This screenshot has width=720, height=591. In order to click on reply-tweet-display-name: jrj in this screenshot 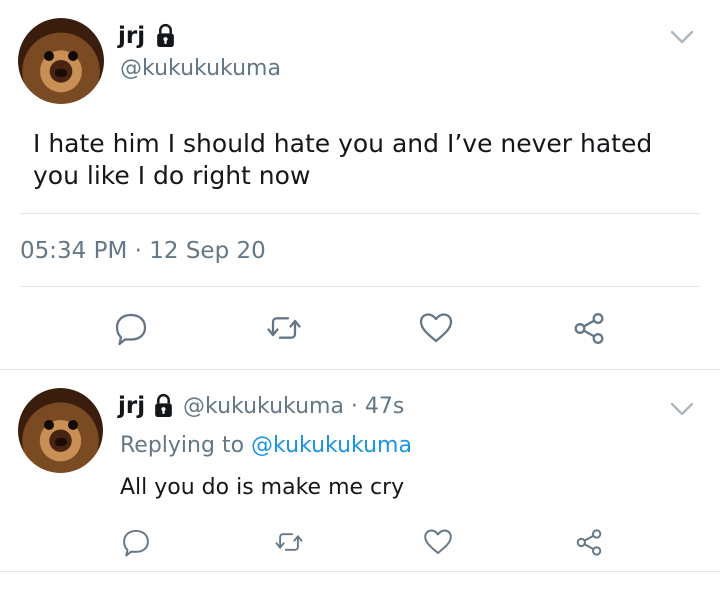, I will do `click(131, 406)`.